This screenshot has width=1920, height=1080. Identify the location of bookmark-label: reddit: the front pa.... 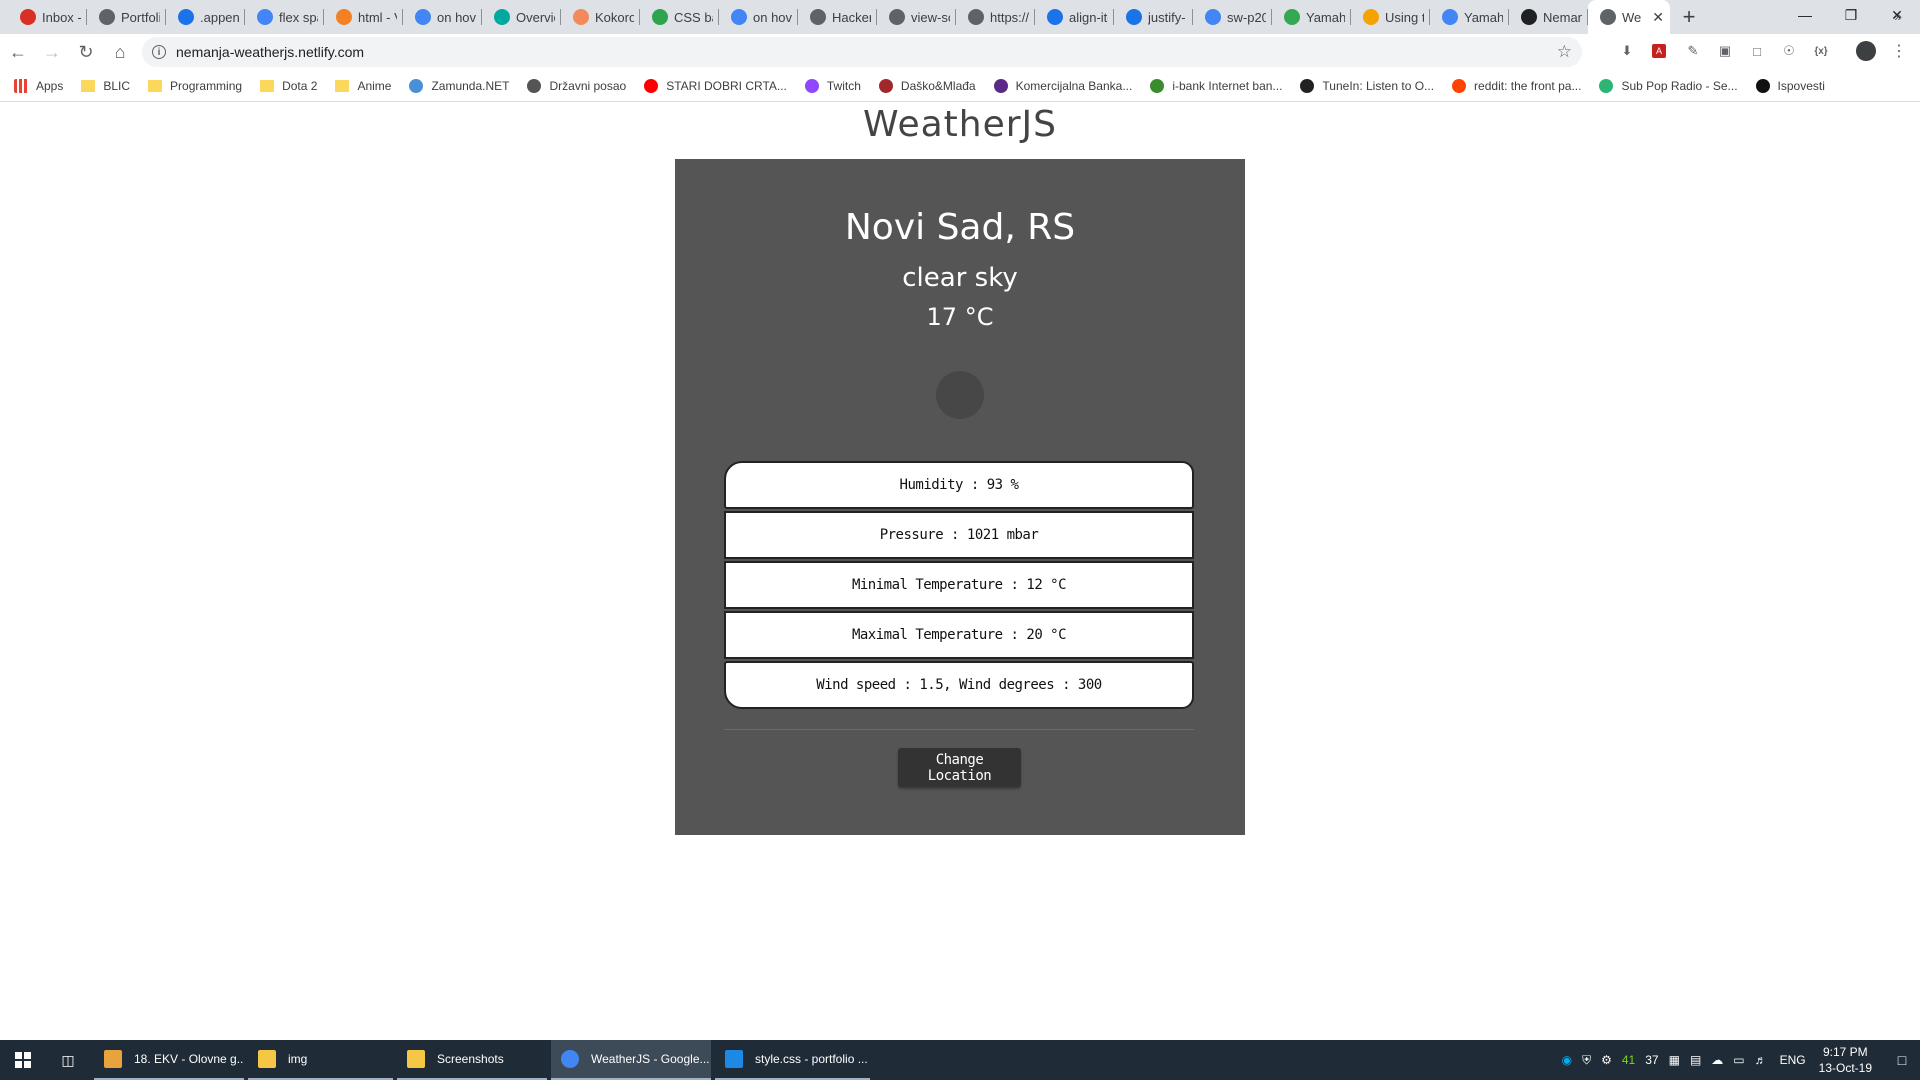
(1528, 85).